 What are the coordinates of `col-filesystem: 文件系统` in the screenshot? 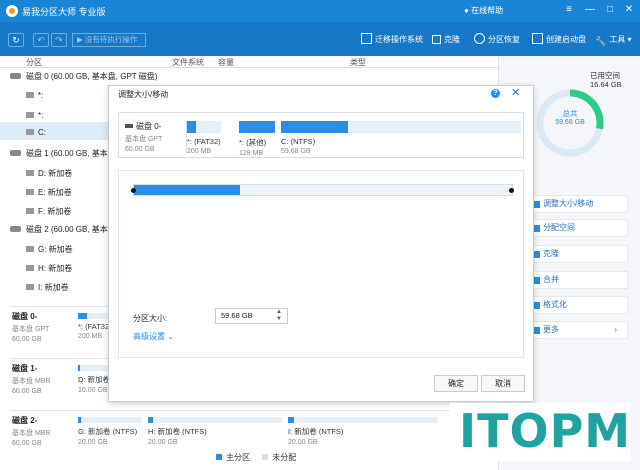 It's located at (188, 62).